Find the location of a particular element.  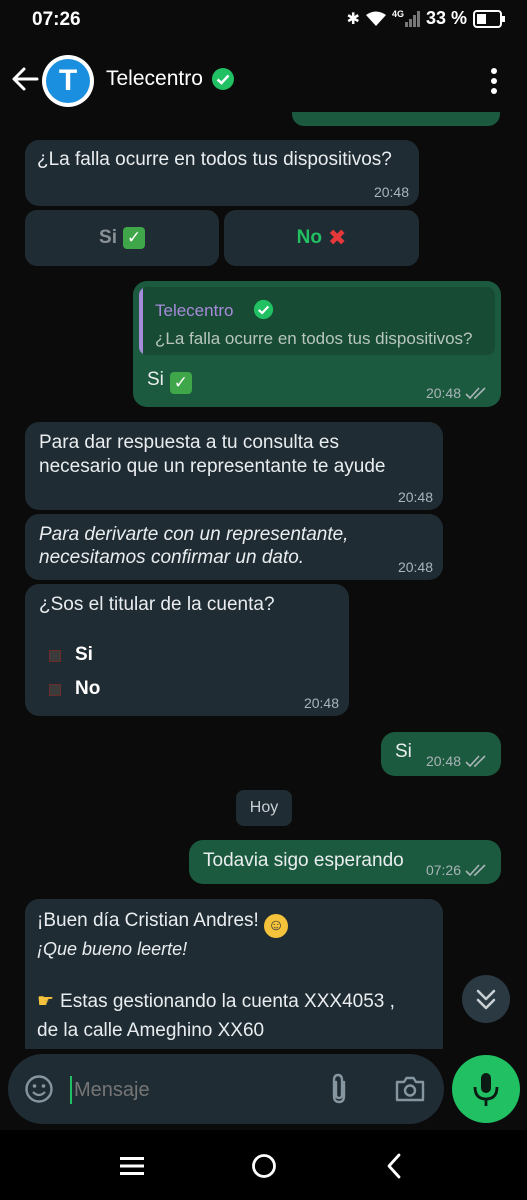

reply-button-si: Si ✓ is located at coordinates (122, 238).